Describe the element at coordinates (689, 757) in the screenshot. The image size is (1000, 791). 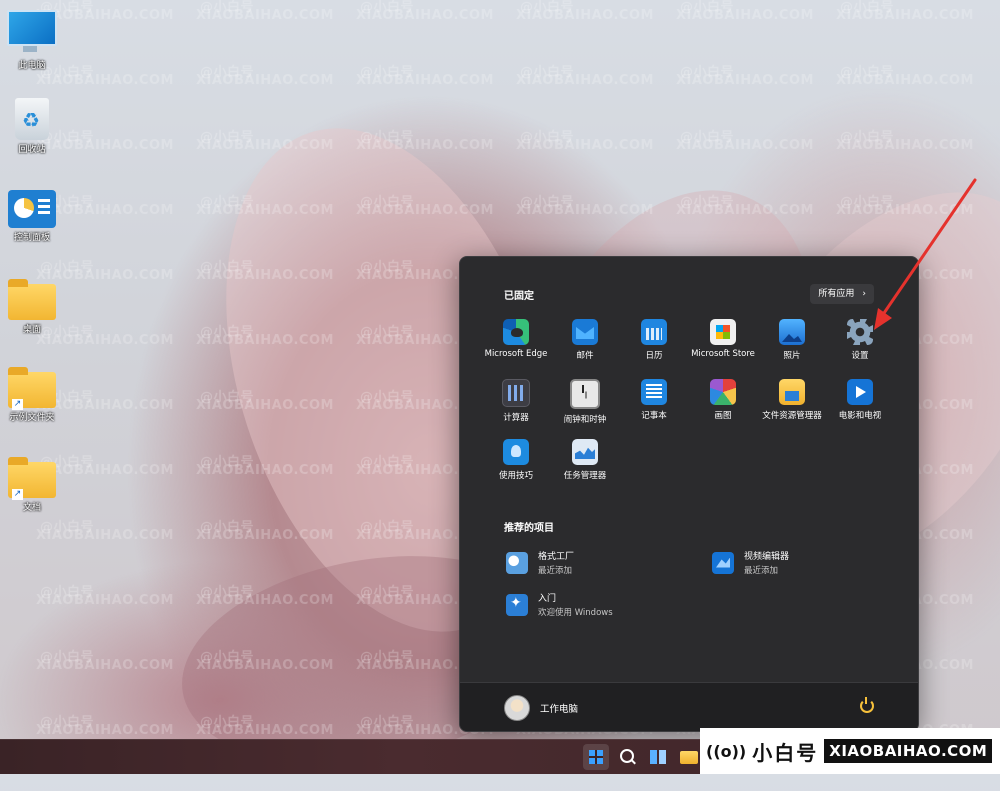
I see `file-explorer-icon` at that location.